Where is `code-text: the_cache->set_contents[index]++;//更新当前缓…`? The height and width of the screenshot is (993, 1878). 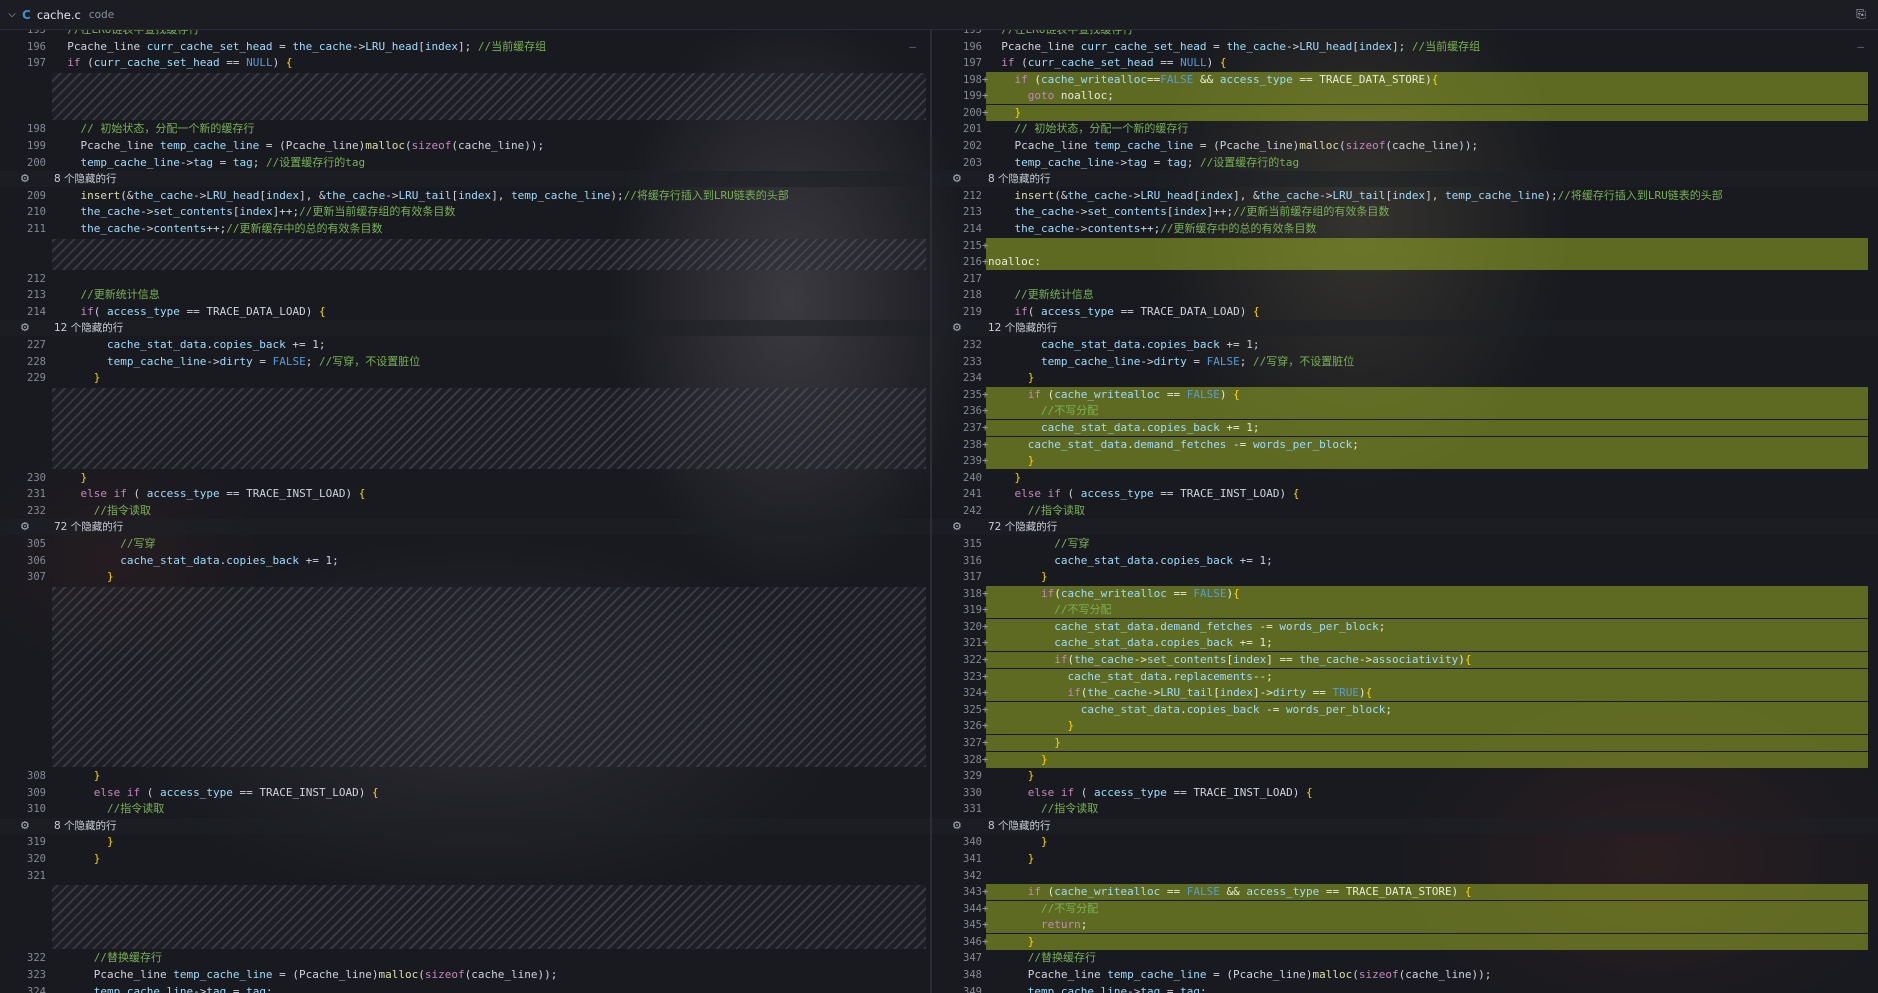
code-text: the_cache->set_contents[index]++;//更新当前缓… is located at coordinates (255, 212).